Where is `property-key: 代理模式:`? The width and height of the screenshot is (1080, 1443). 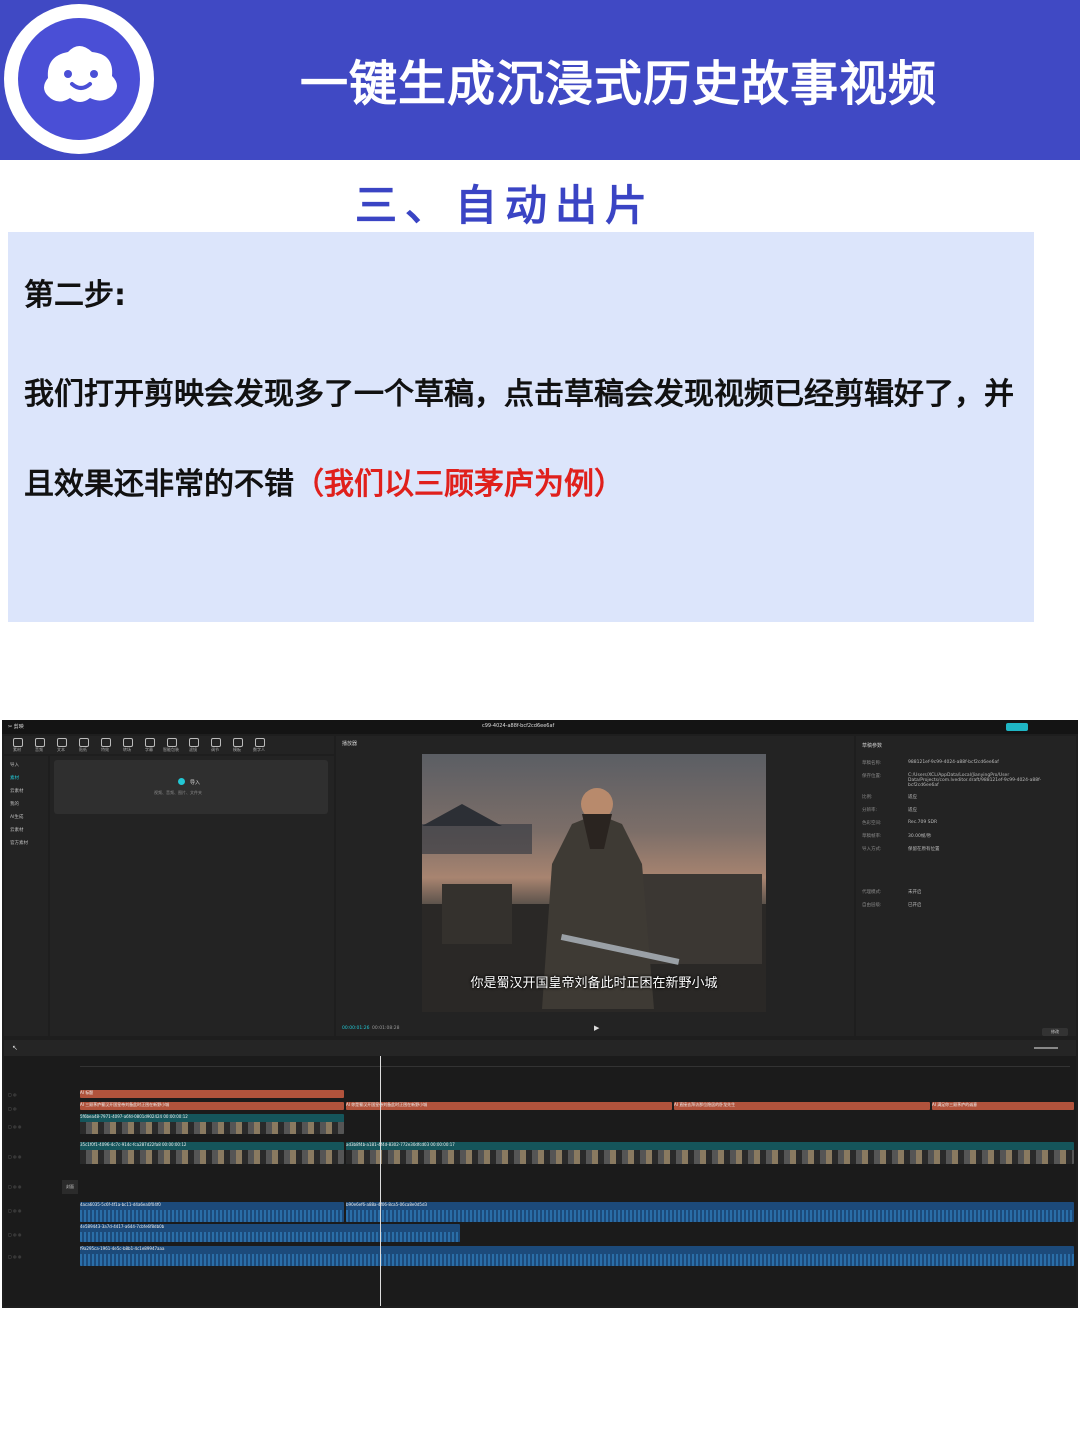 property-key: 代理模式: is located at coordinates (872, 892).